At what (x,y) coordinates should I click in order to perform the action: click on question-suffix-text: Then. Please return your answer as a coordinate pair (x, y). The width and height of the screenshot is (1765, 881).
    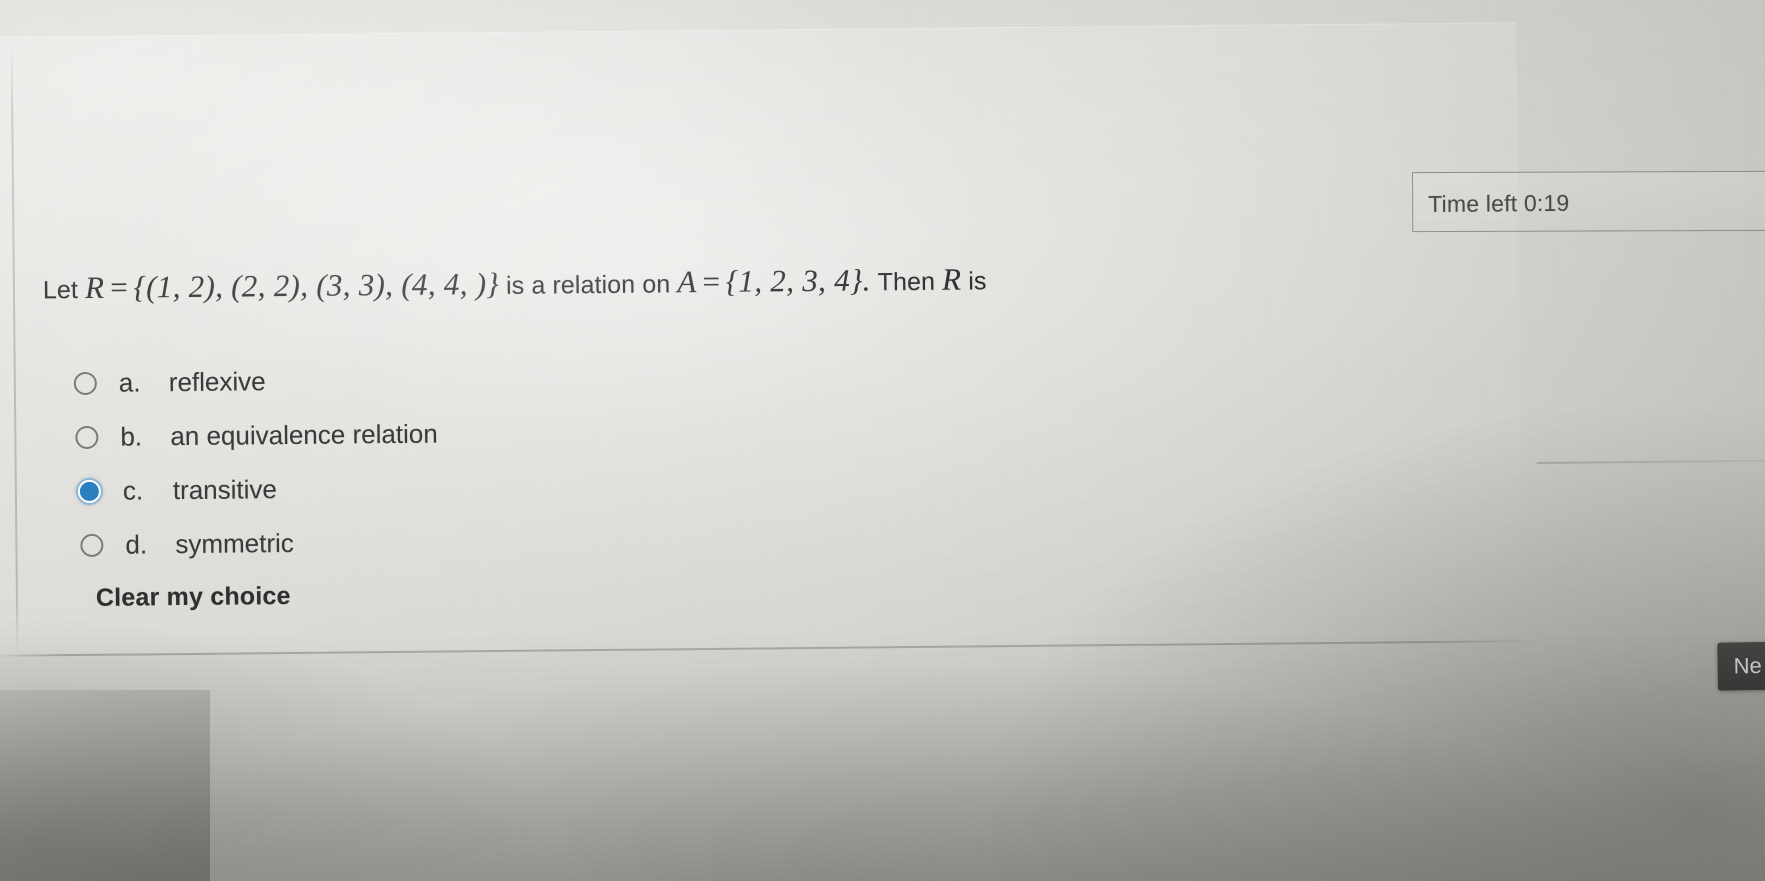
    Looking at the image, I should click on (906, 282).